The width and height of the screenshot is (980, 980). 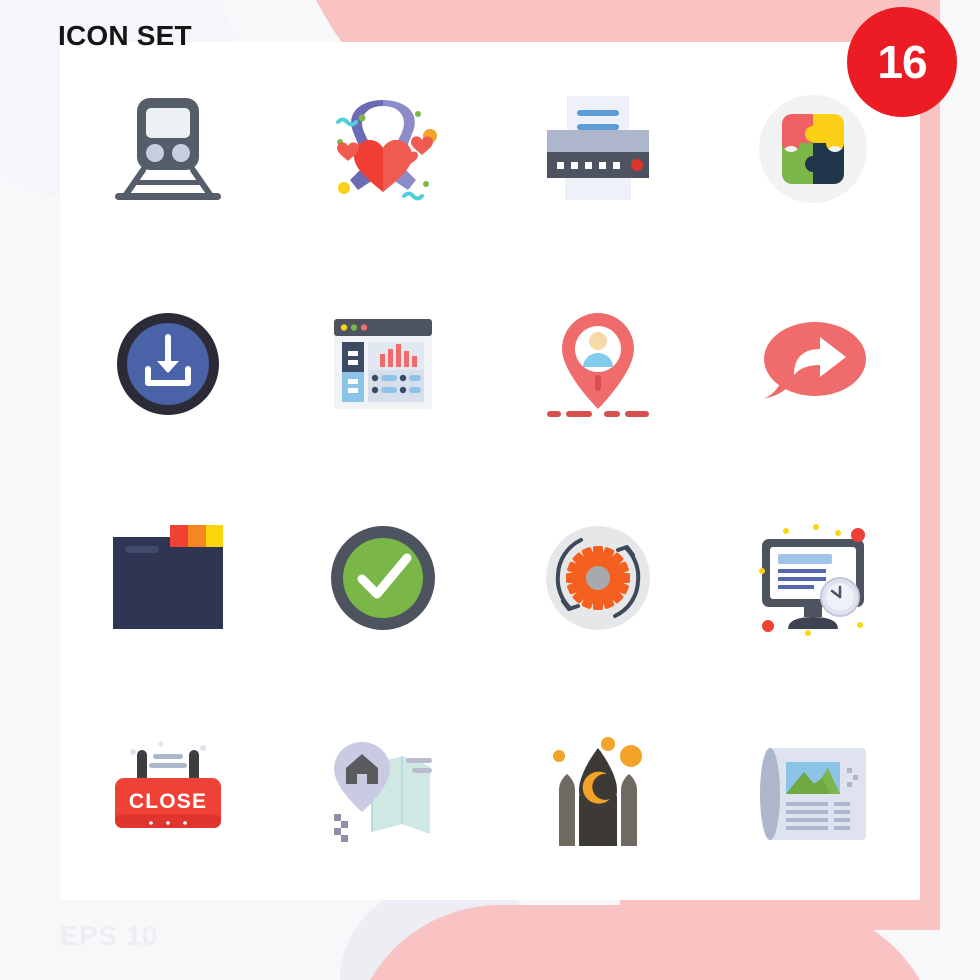 I want to click on icon-cell-share-bubble, so click(x=812, y=364).